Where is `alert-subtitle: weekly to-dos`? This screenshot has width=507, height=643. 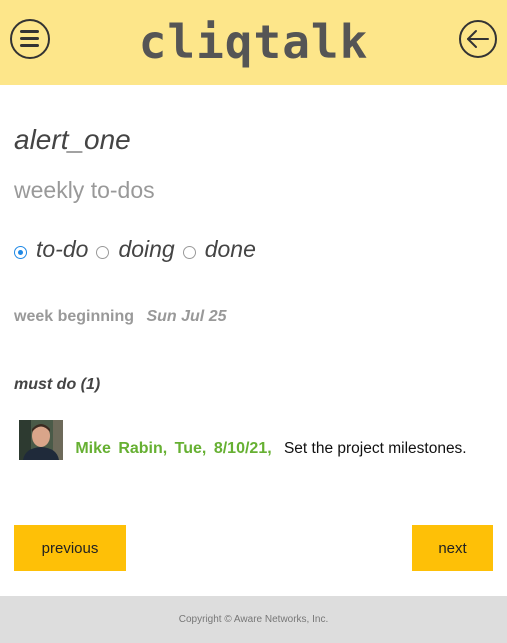 alert-subtitle: weekly to-dos is located at coordinates (84, 190).